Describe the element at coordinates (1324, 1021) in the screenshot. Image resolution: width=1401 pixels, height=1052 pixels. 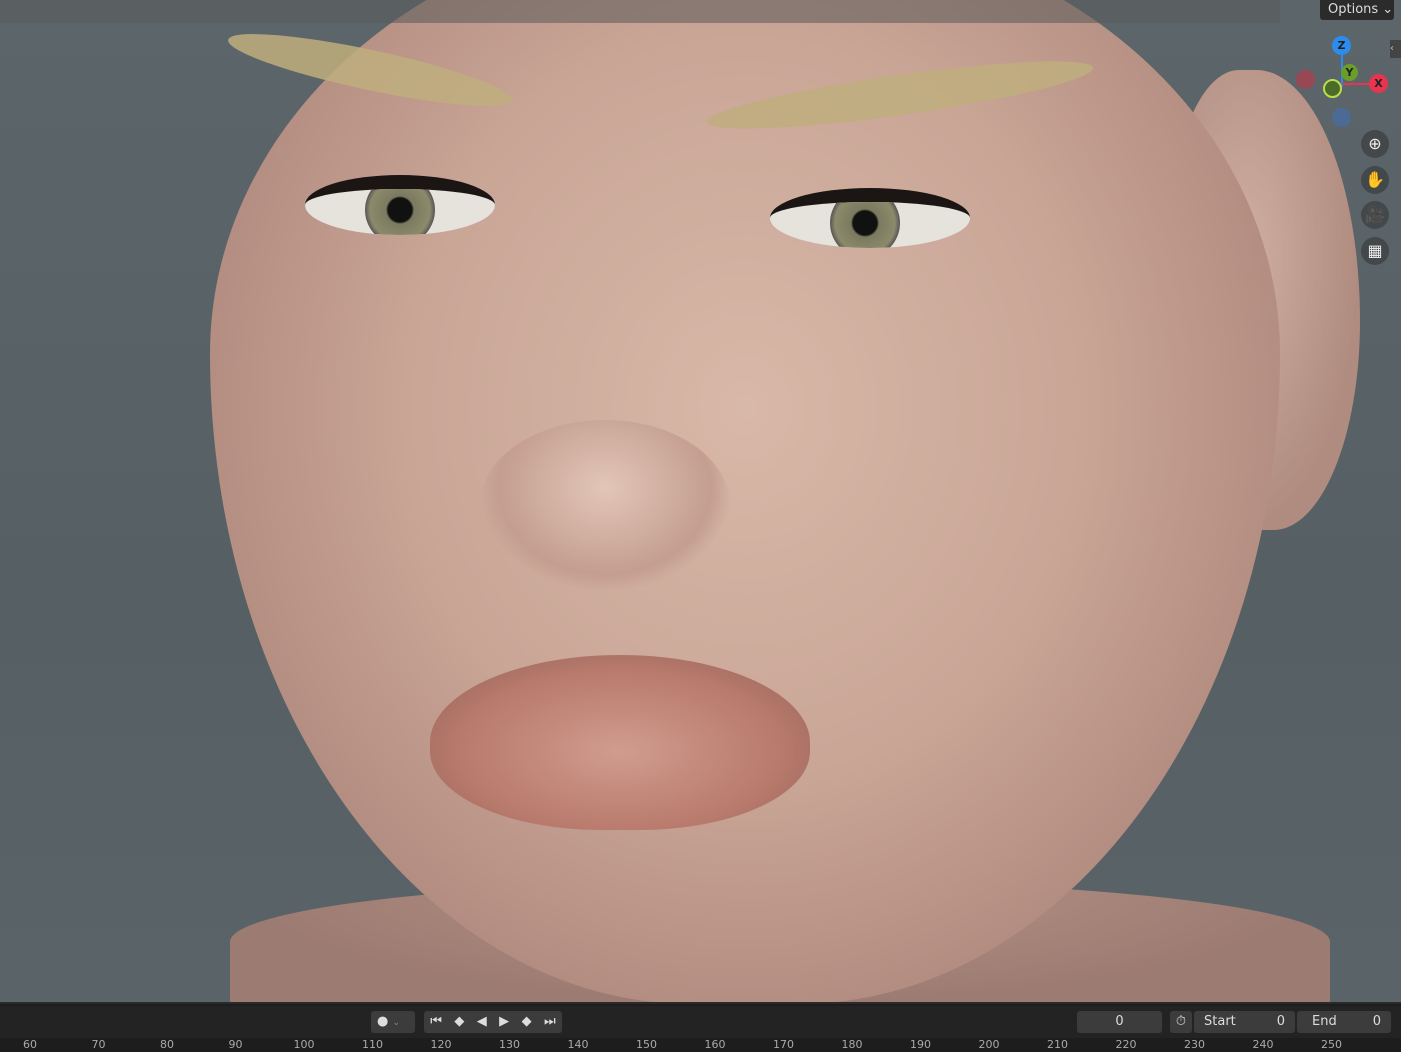
I see `end-label: End` at that location.